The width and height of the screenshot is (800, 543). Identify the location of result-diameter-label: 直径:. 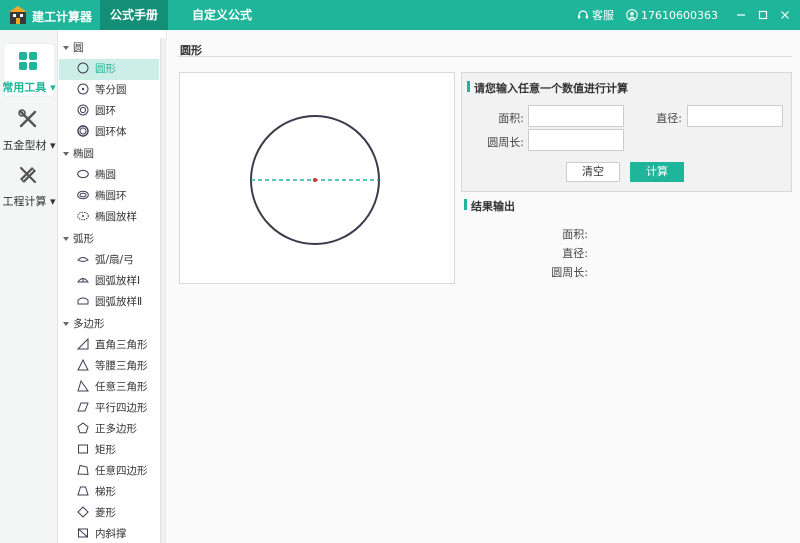
(575, 253).